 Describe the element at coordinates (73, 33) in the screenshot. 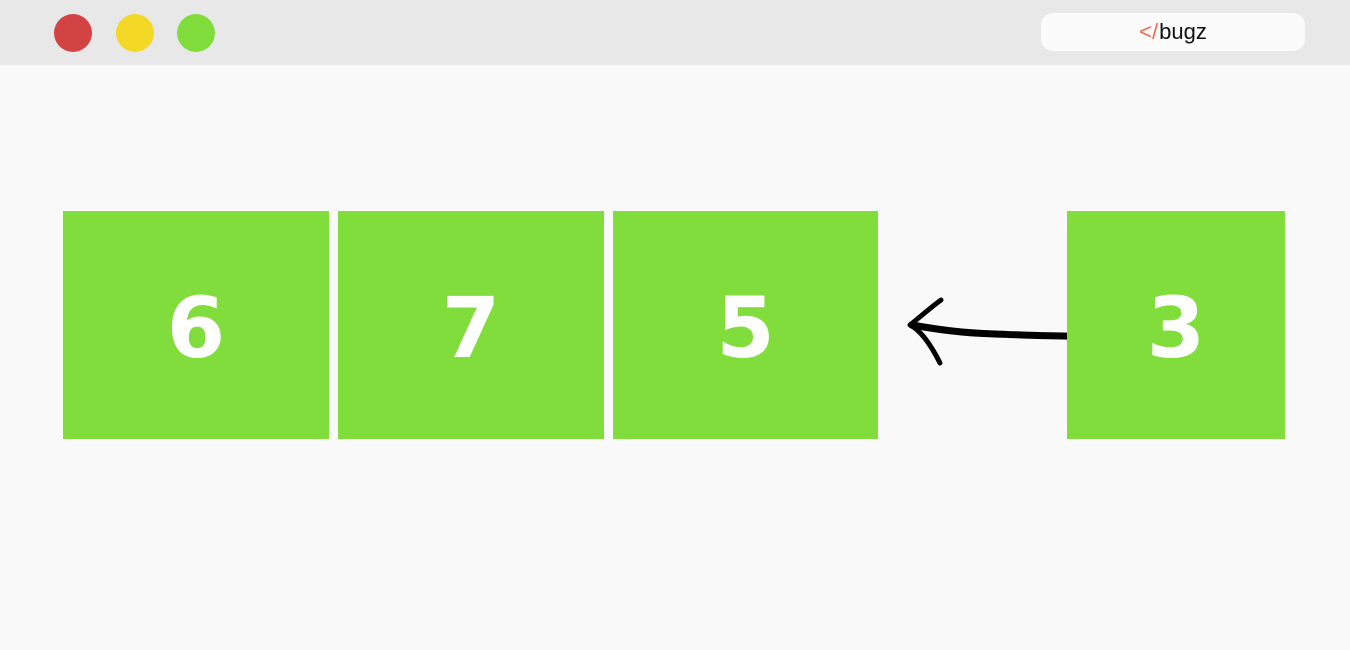

I see `close-window-button` at that location.